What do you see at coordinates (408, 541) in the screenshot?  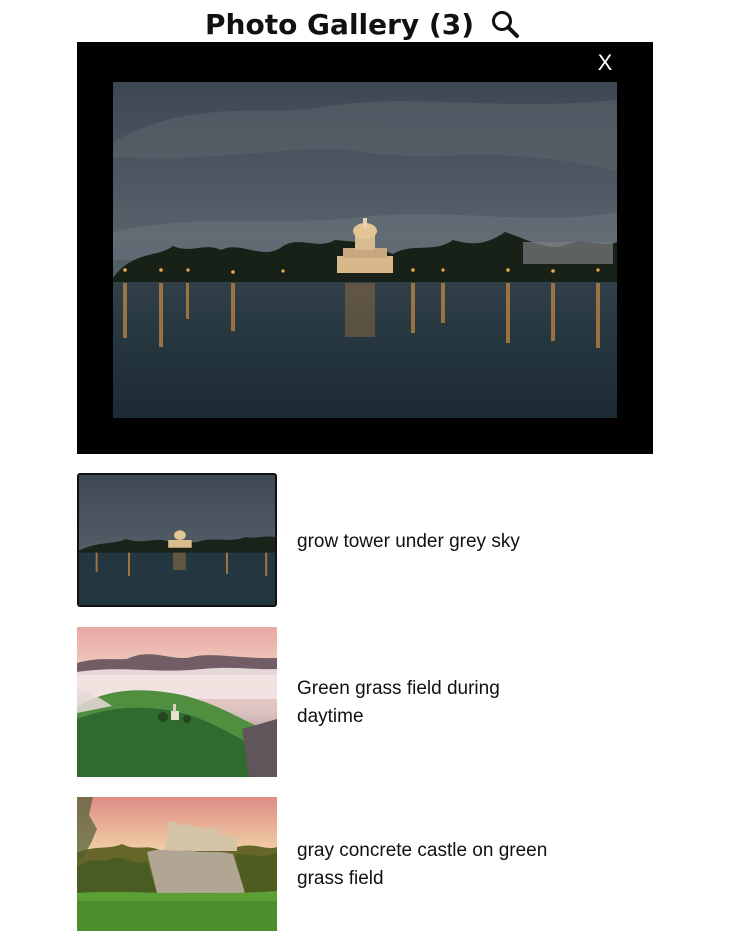 I see `gallery-caption: grow tower under grey sky` at bounding box center [408, 541].